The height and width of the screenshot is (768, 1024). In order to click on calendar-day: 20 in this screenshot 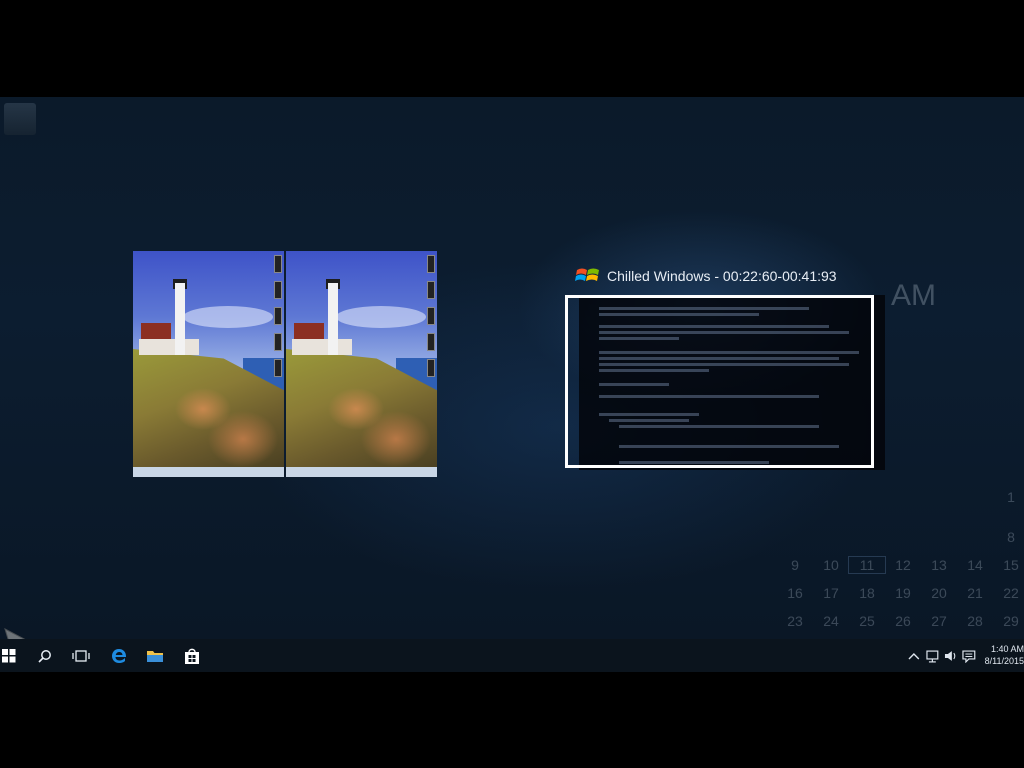, I will do `click(939, 593)`.